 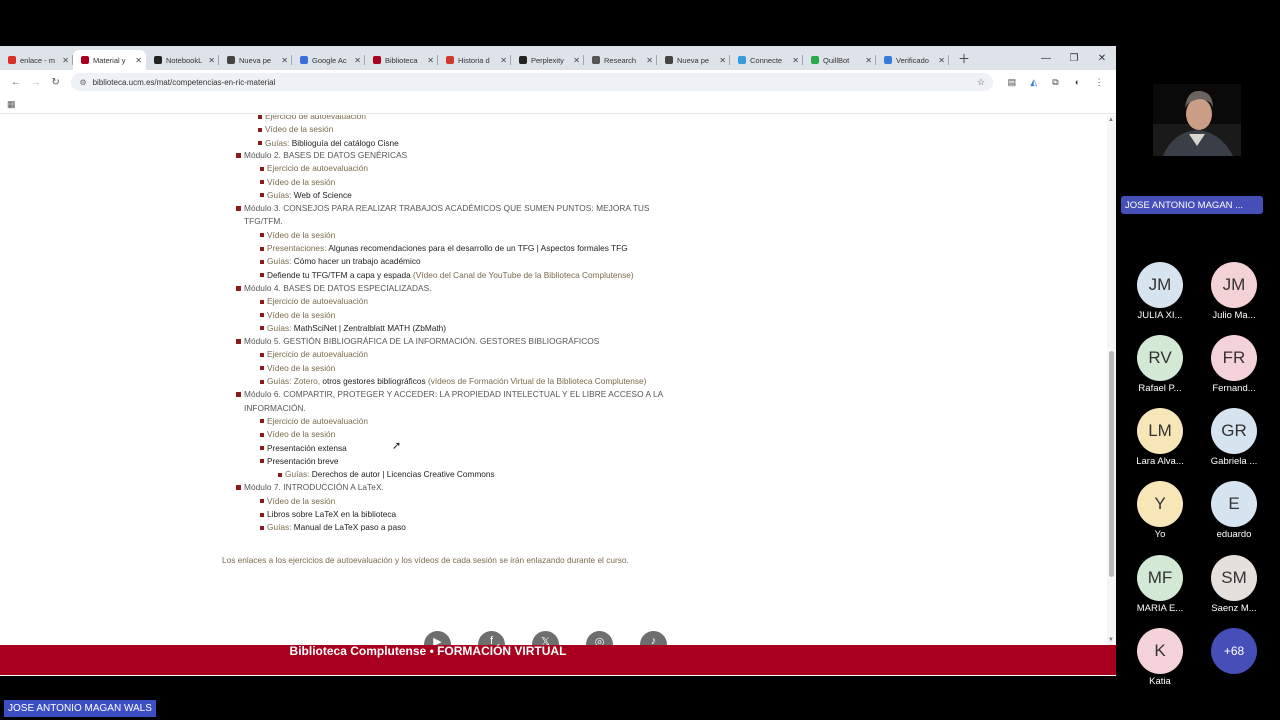 I want to click on tab-label: Connecte, so click(x=766, y=60).